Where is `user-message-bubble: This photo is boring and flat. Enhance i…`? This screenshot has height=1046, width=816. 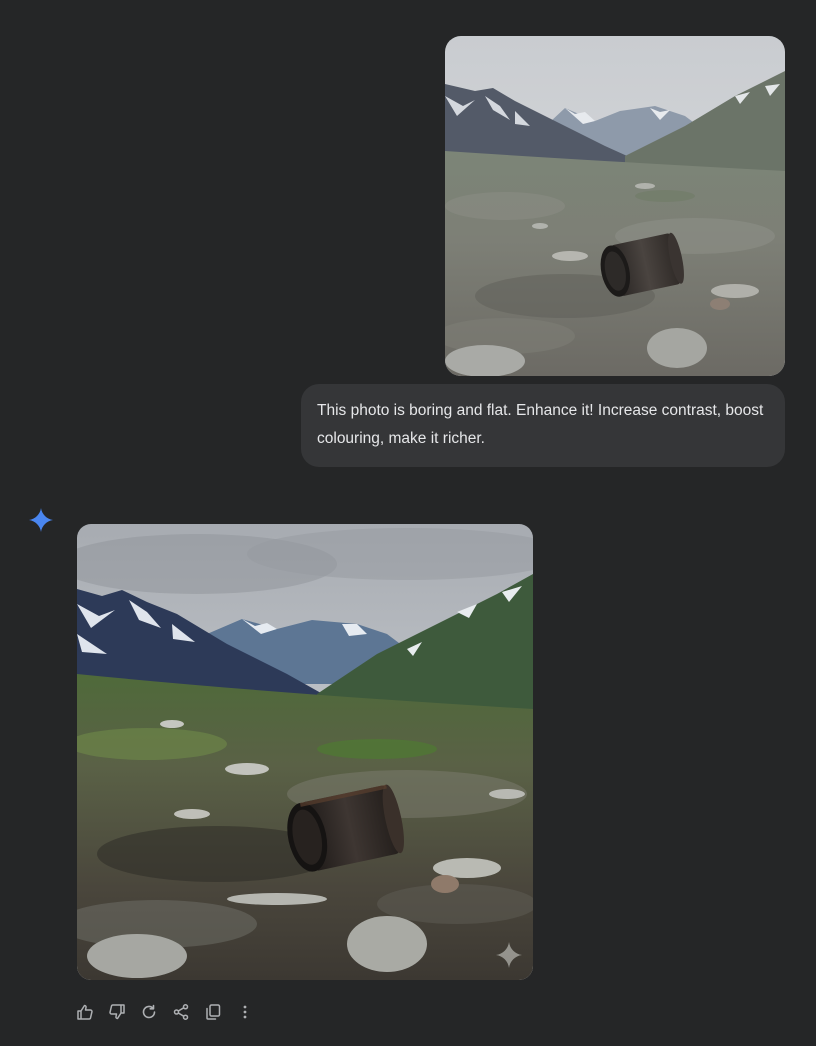 user-message-bubble: This photo is boring and flat. Enhance i… is located at coordinates (543, 425).